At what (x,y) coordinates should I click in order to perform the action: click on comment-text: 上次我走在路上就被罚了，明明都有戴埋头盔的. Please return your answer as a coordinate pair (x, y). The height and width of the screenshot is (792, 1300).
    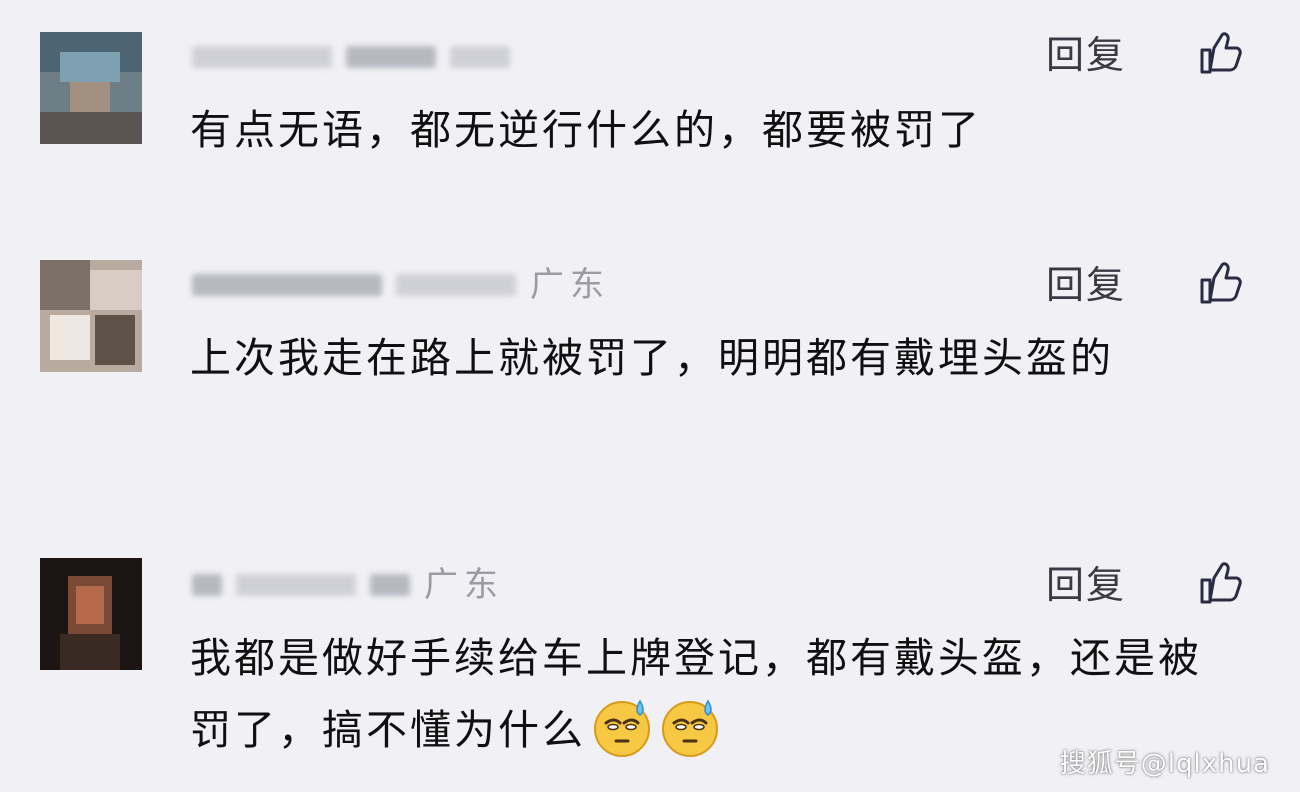
    Looking at the image, I should click on (652, 358).